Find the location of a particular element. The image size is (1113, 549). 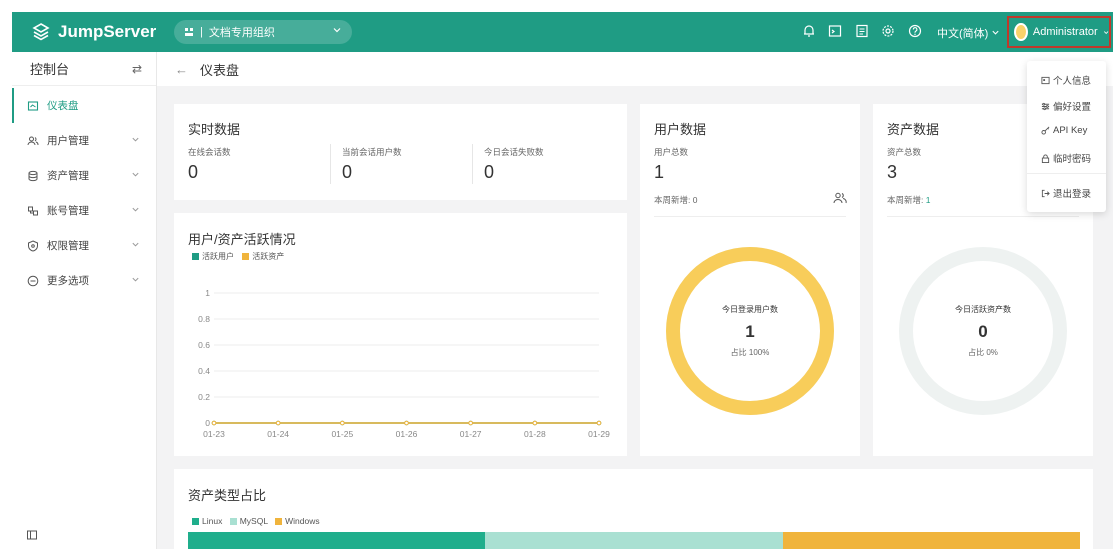

menu-item-label: 偏好设置 is located at coordinates (1072, 107).